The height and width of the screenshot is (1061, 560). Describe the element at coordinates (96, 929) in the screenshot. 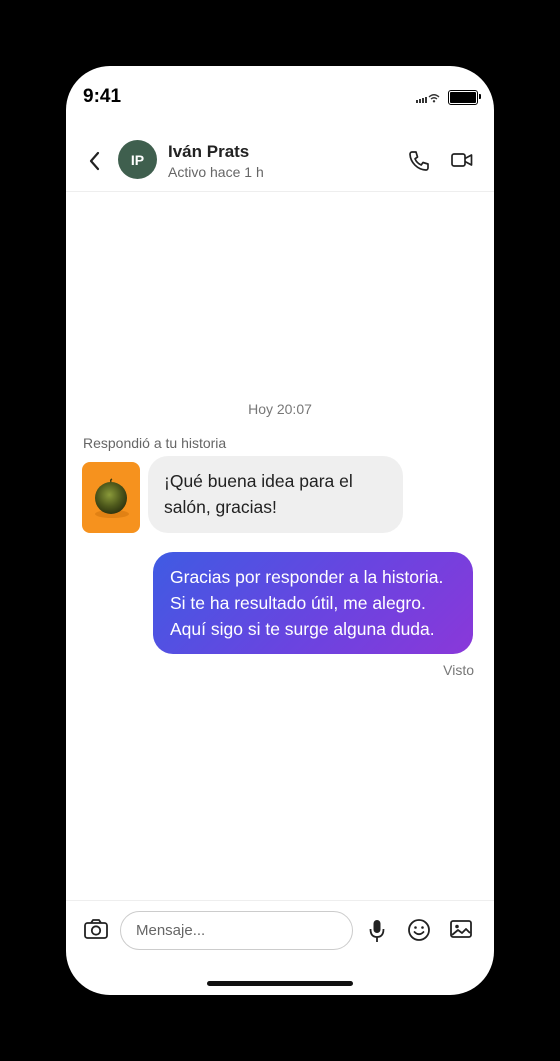

I see `camera-icon` at that location.